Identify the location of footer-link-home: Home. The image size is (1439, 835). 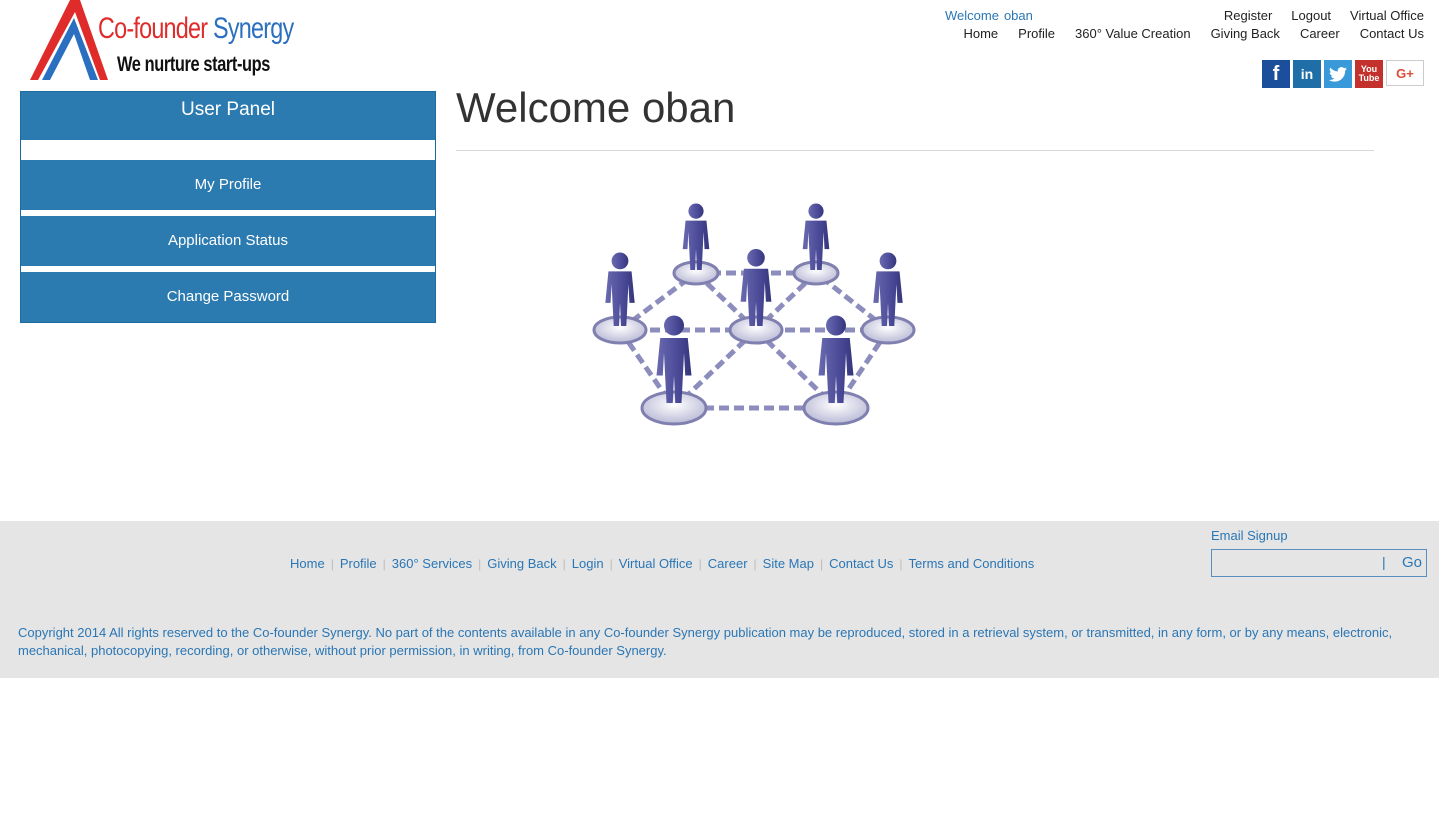
(307, 563).